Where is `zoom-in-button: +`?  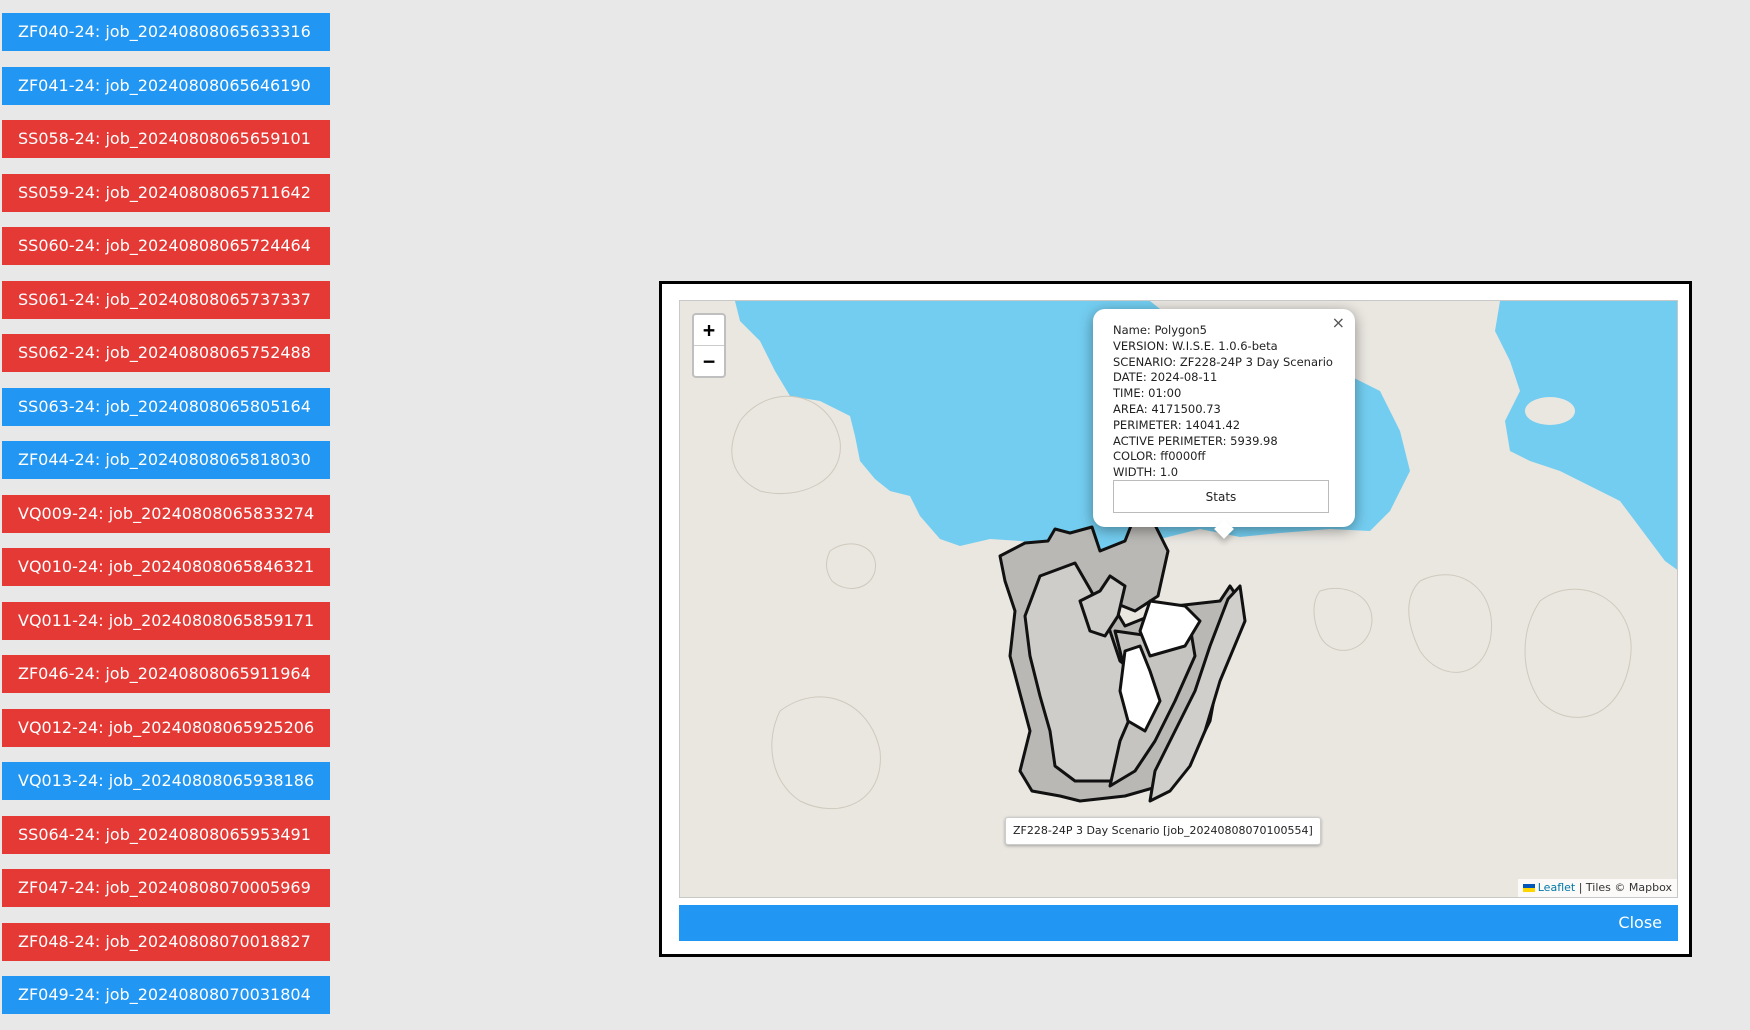
zoom-in-button: + is located at coordinates (709, 330).